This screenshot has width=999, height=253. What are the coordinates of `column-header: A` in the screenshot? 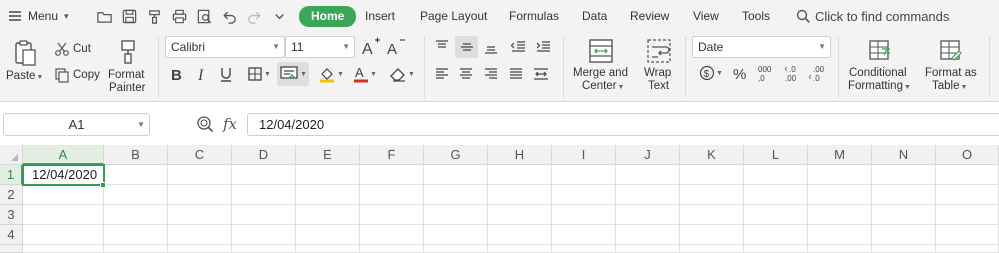 It's located at (63, 155).